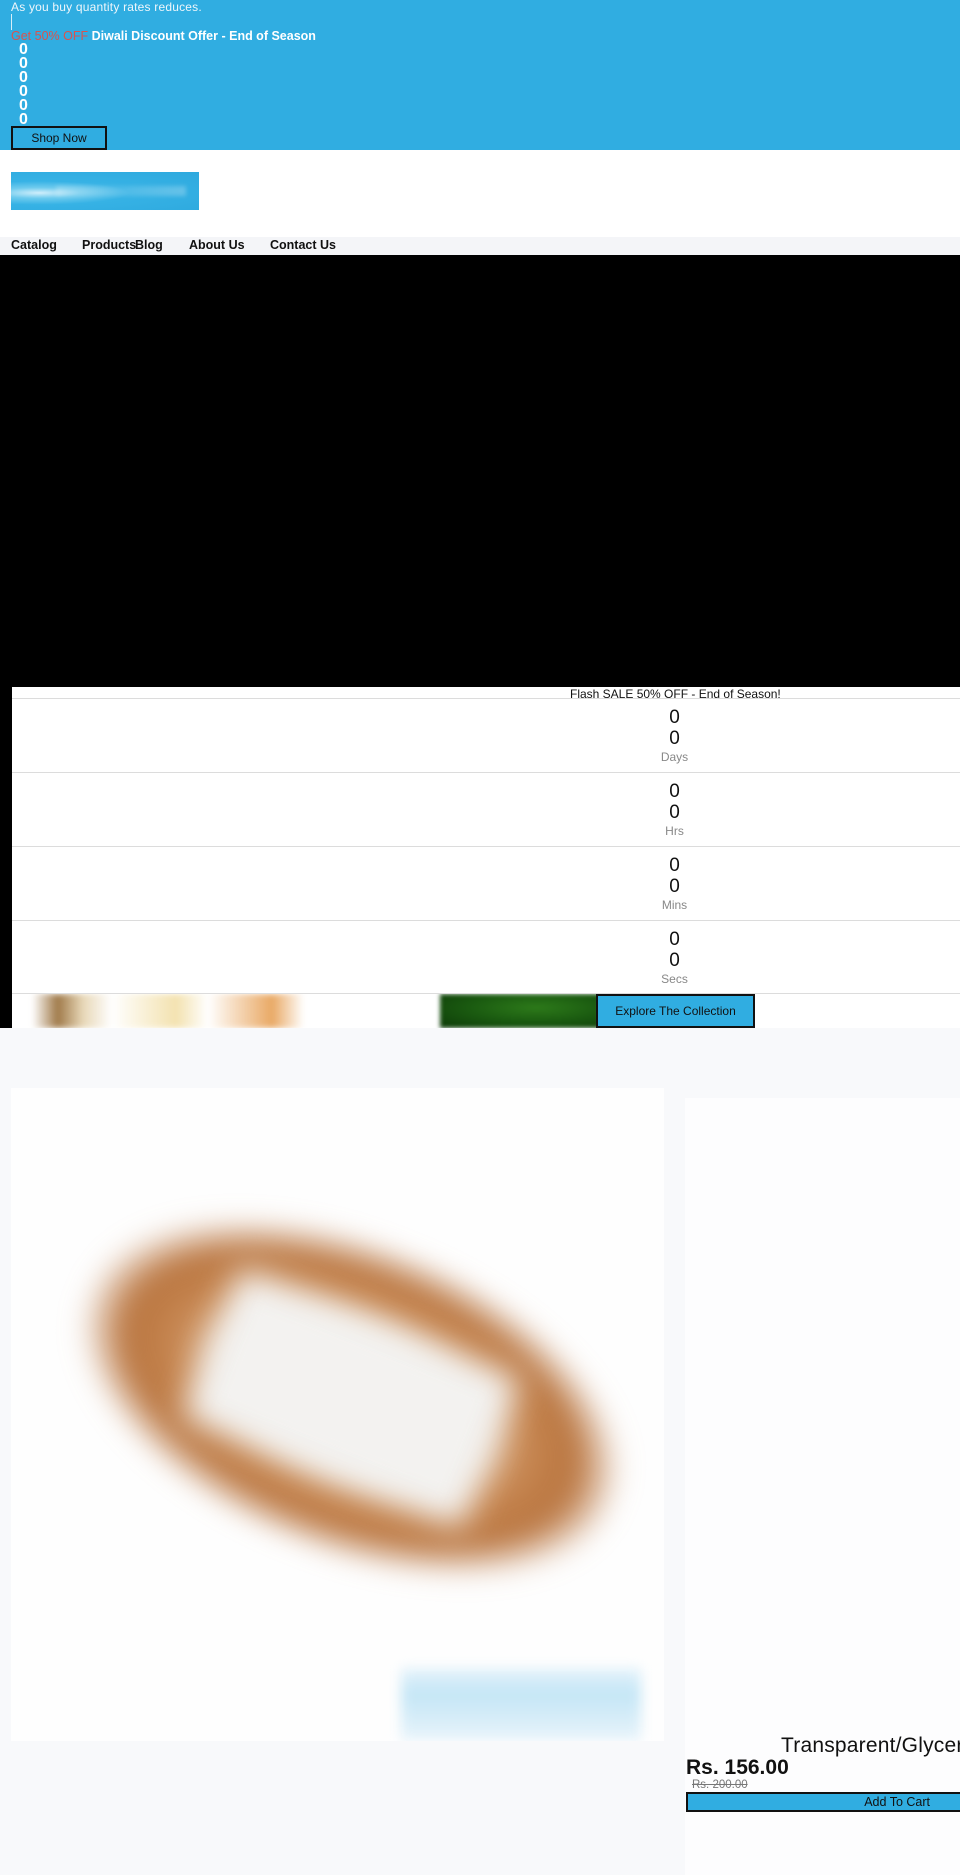 The height and width of the screenshot is (1875, 960). I want to click on countdown-unit: Secs, so click(674, 979).